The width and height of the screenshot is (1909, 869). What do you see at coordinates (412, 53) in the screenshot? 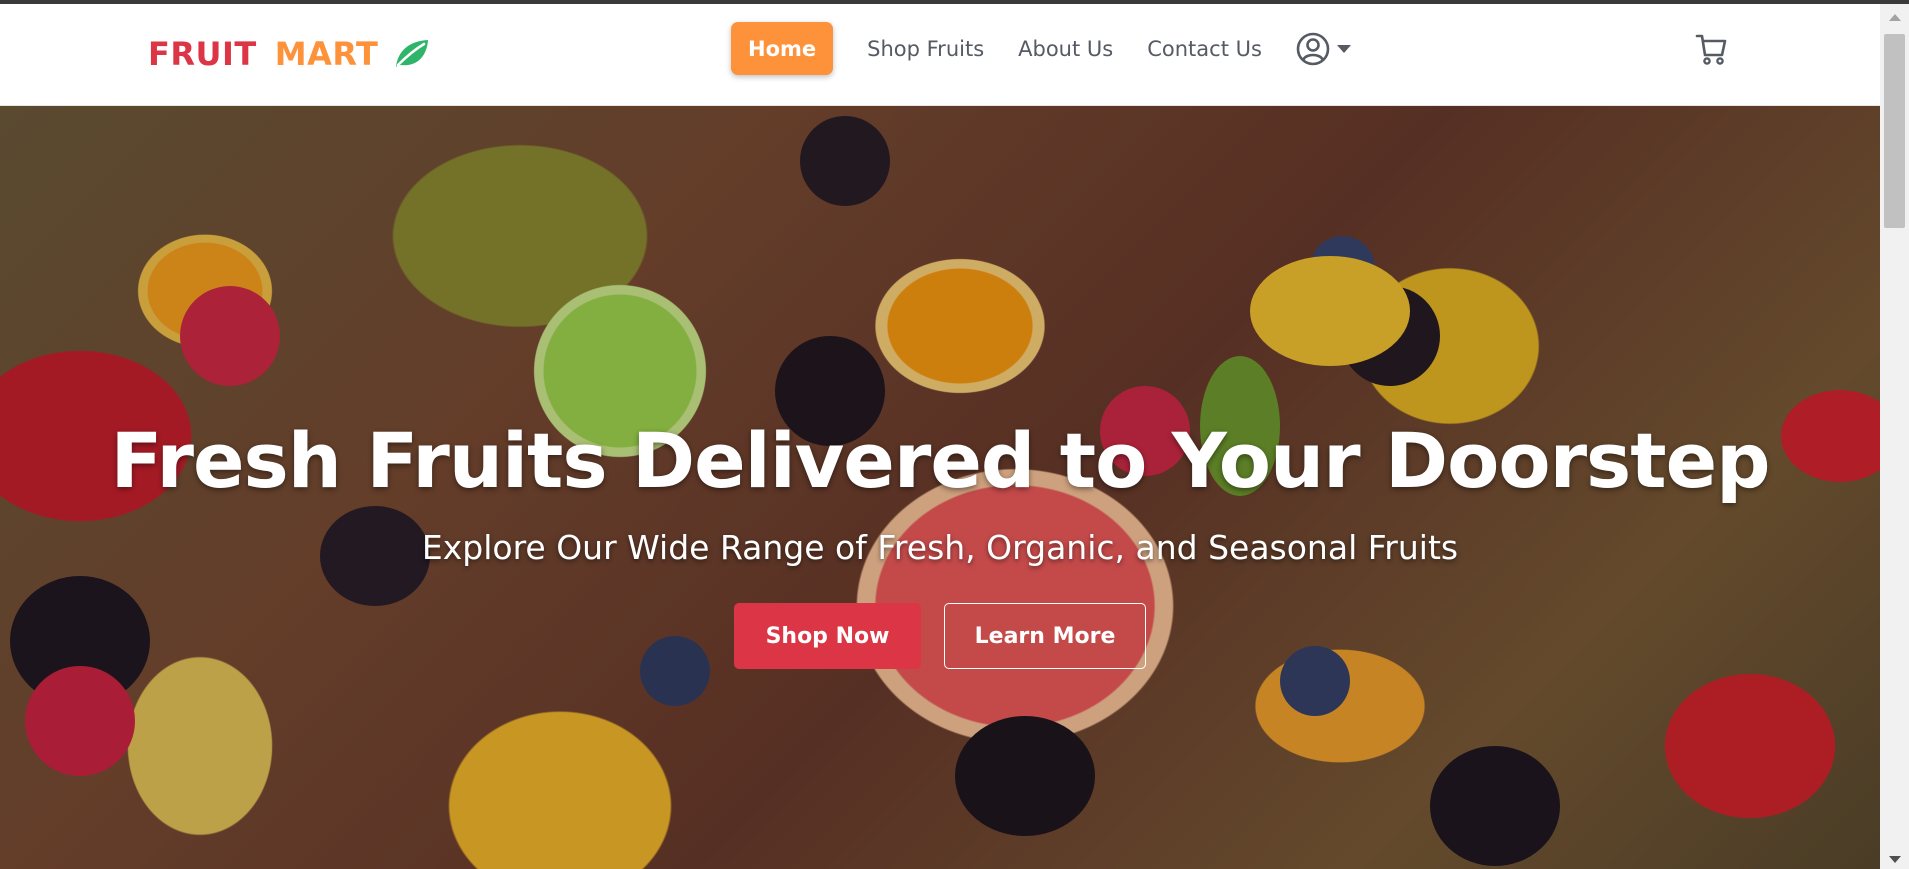
I see `leaf-icon` at bounding box center [412, 53].